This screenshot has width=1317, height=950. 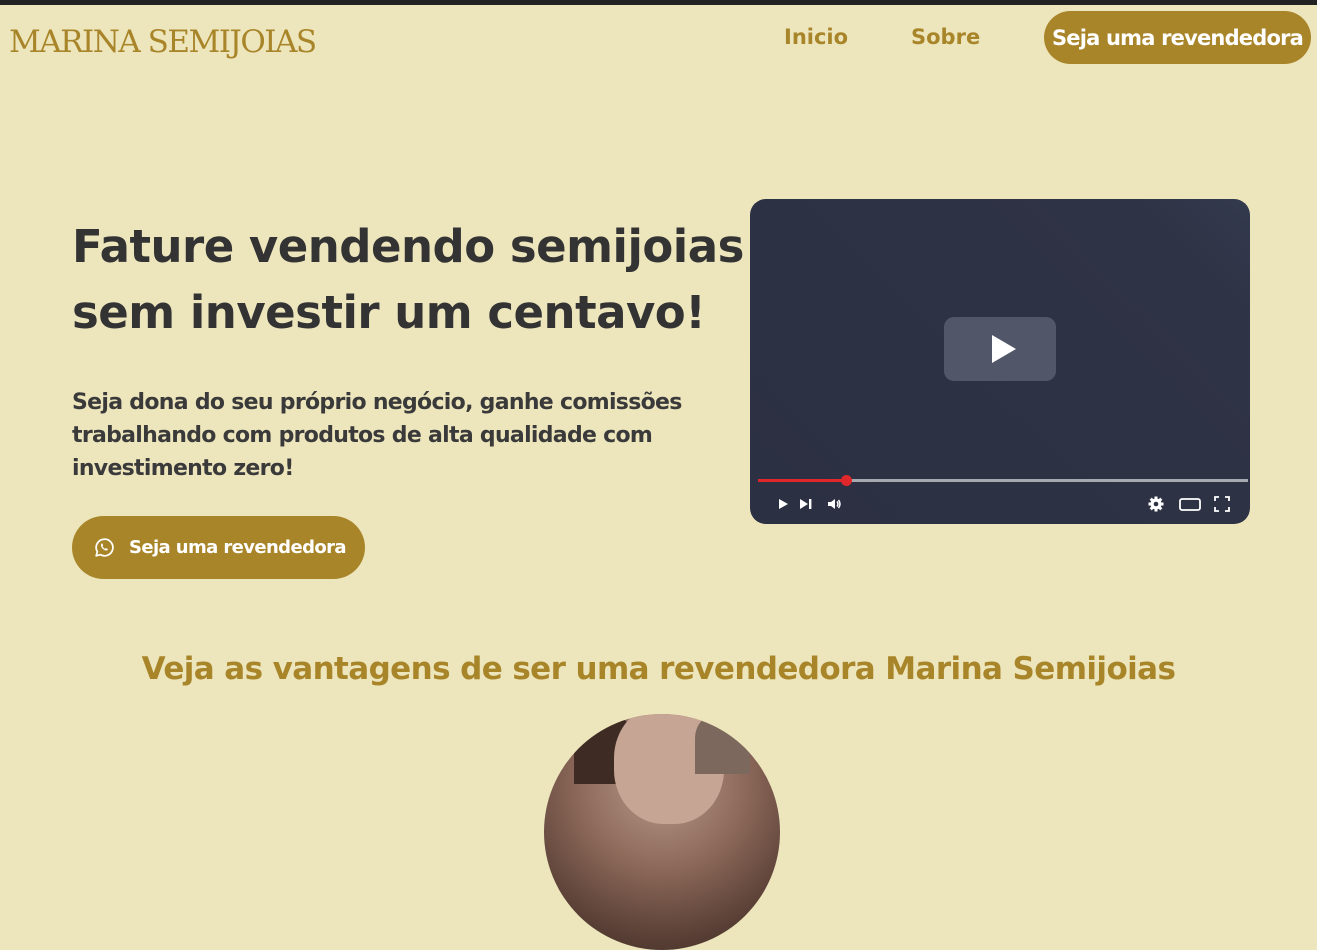 I want to click on hero-cta-label: Seja uma revendedora, so click(x=238, y=547).